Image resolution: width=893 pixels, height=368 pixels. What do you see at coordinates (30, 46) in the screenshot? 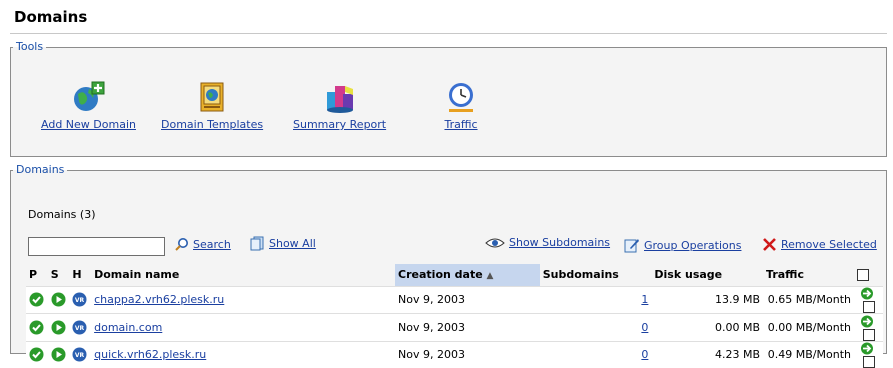
I see `tools-legend: Tools` at bounding box center [30, 46].